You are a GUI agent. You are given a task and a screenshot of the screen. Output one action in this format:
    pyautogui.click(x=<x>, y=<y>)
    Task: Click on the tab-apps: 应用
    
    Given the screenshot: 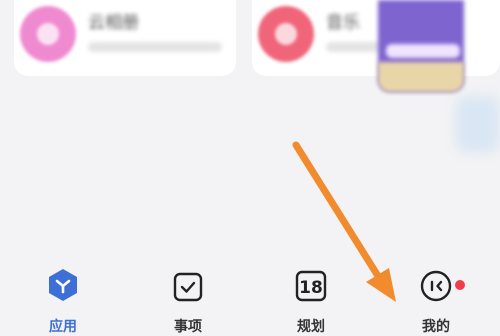 What is the action you would take?
    pyautogui.click(x=63, y=299)
    